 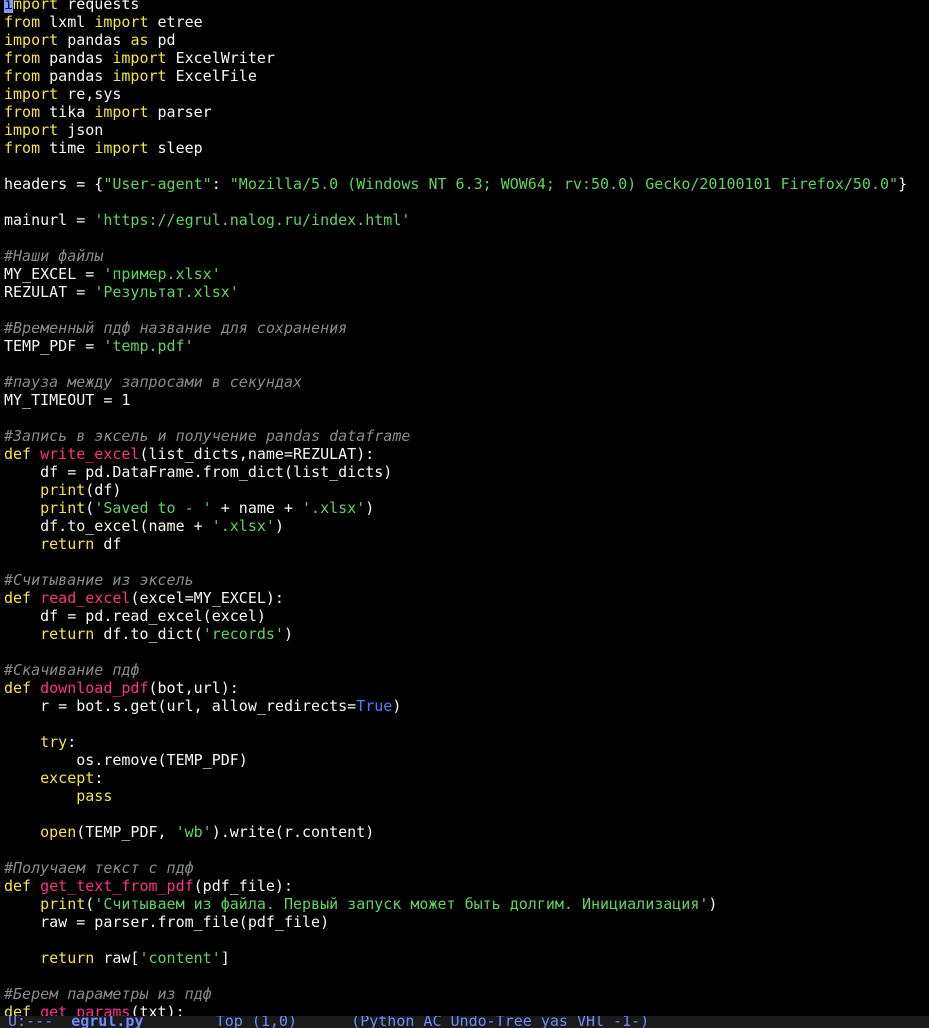 What do you see at coordinates (243, 526) in the screenshot?
I see `code-token: '.xlsx'` at bounding box center [243, 526].